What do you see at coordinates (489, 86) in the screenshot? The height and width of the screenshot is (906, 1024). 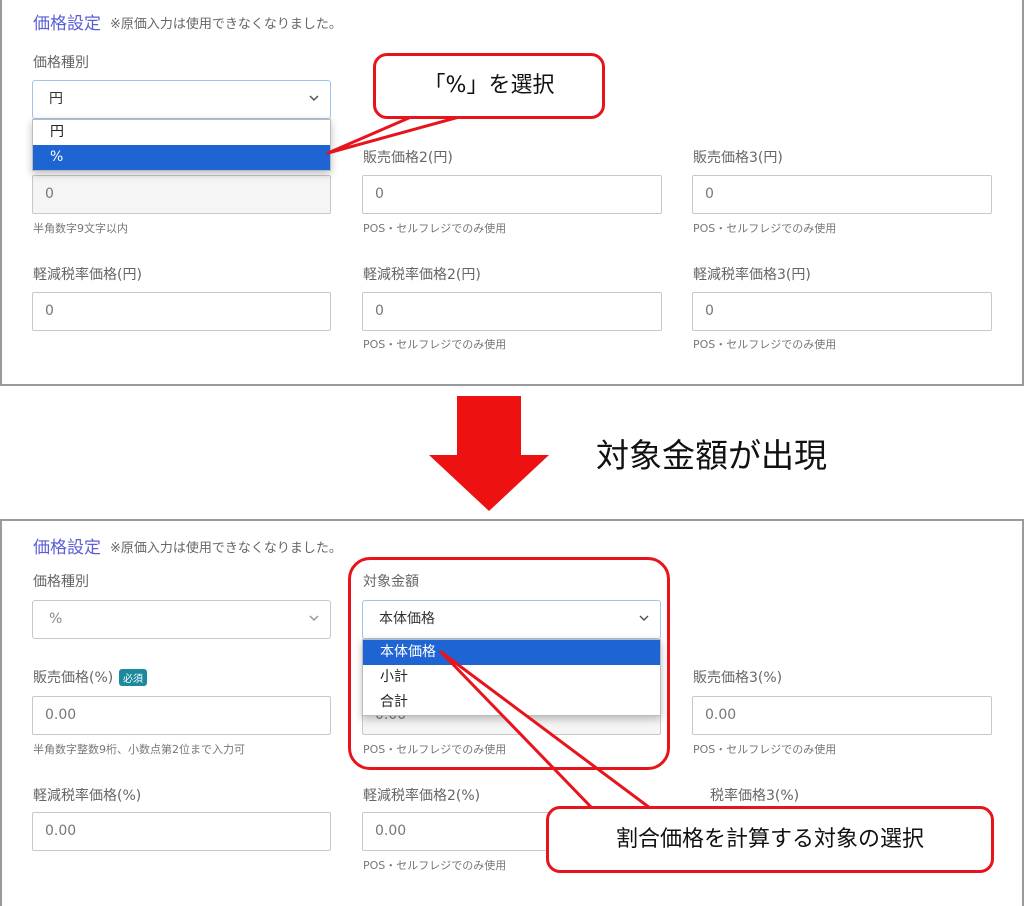 I see `callout-select-percent: 「%」を選択` at bounding box center [489, 86].